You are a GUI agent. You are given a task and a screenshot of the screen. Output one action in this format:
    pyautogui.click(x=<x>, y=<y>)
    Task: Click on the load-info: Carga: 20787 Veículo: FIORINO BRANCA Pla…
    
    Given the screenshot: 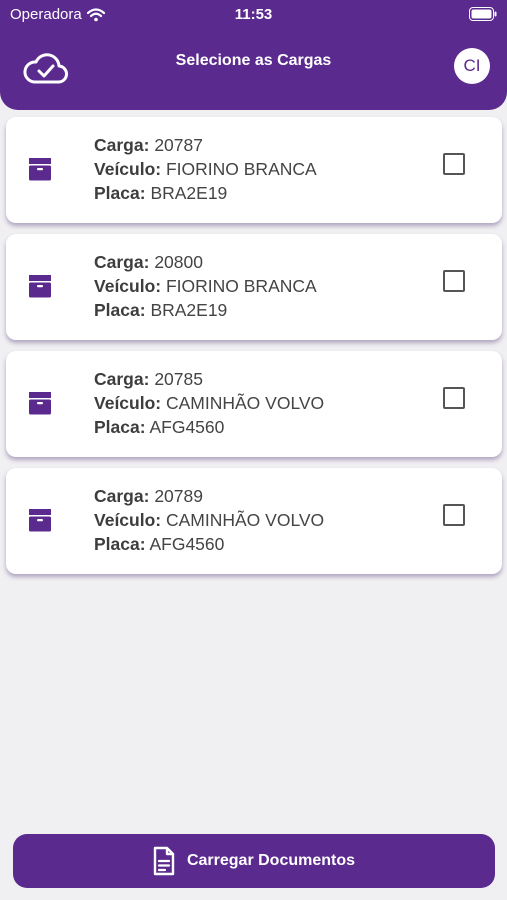 What is the action you would take?
    pyautogui.click(x=205, y=169)
    